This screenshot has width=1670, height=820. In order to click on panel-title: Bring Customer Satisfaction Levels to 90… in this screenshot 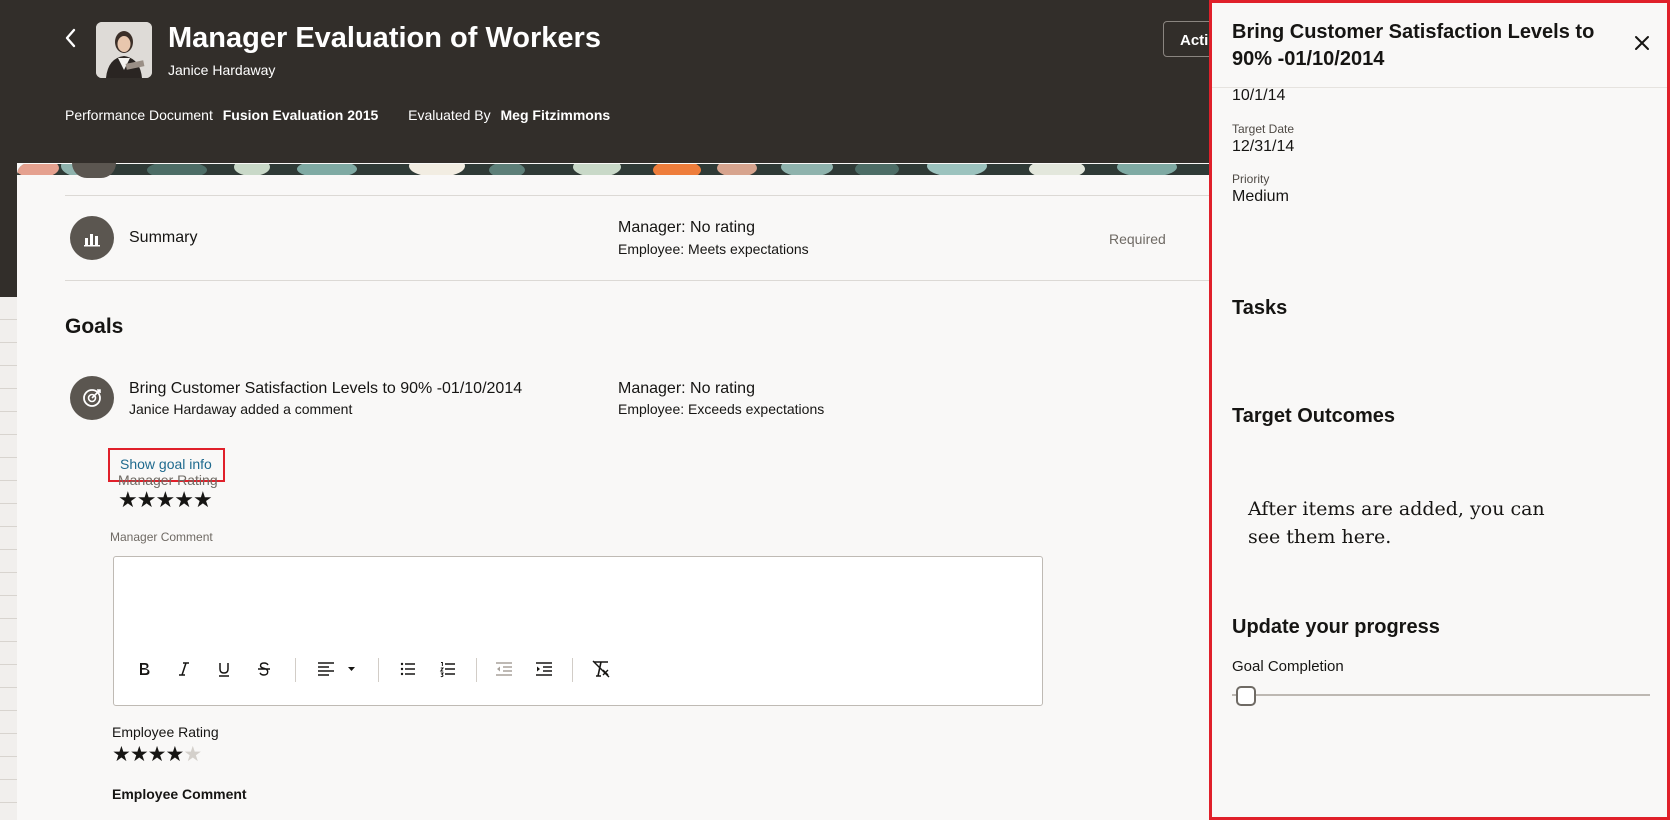, I will do `click(1413, 45)`.